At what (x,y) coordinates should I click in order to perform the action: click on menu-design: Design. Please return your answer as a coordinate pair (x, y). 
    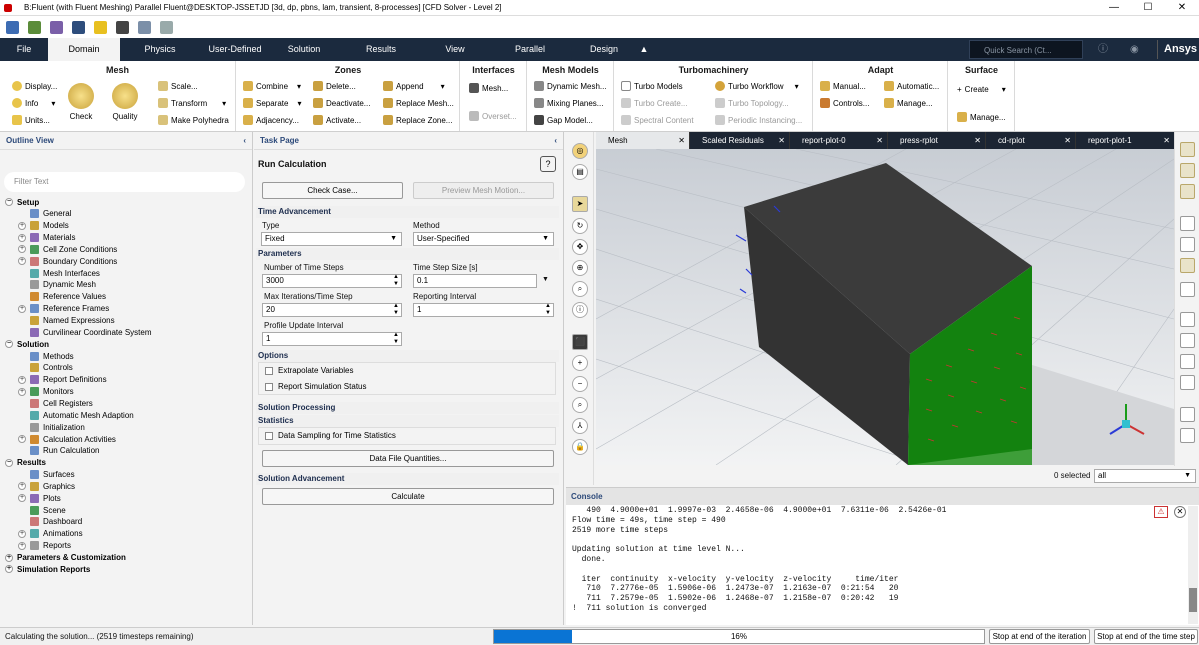
    Looking at the image, I should click on (604, 49).